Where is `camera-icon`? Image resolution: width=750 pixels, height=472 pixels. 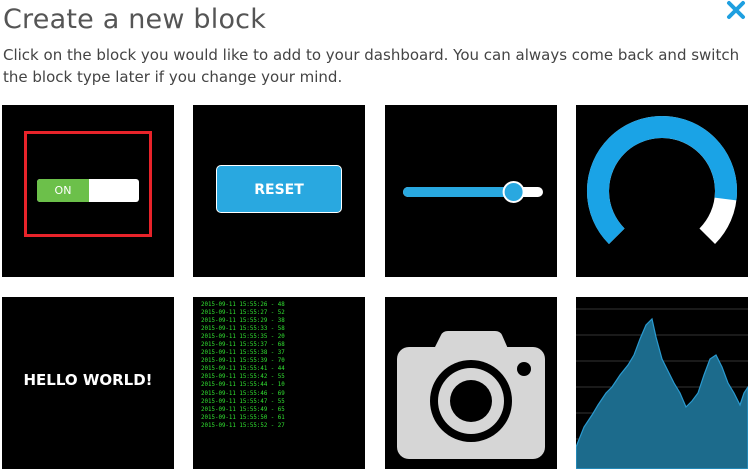
camera-icon is located at coordinates (471, 395).